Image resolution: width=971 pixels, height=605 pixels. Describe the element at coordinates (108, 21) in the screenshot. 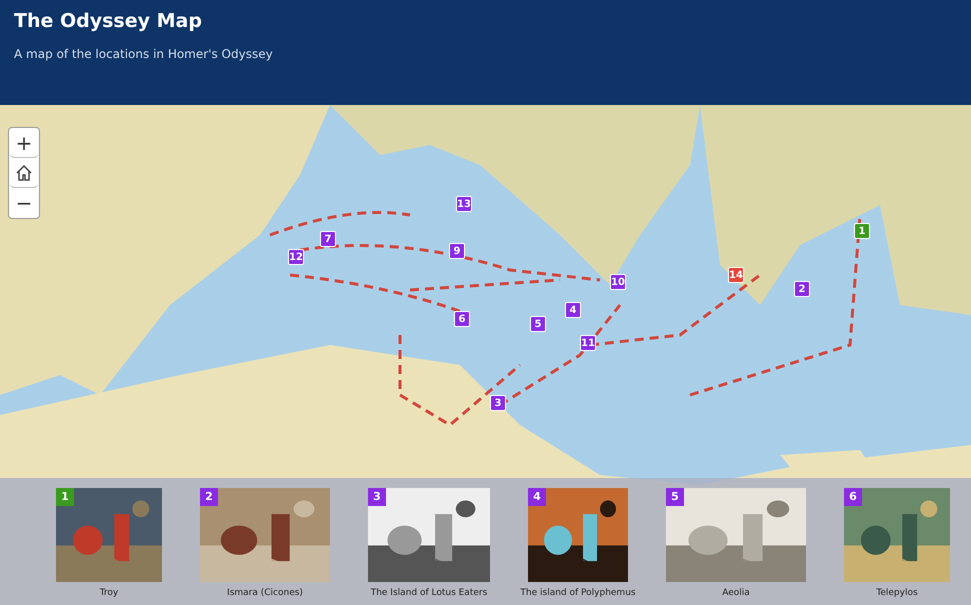

I see `page-title: The Odyssey Map` at that location.